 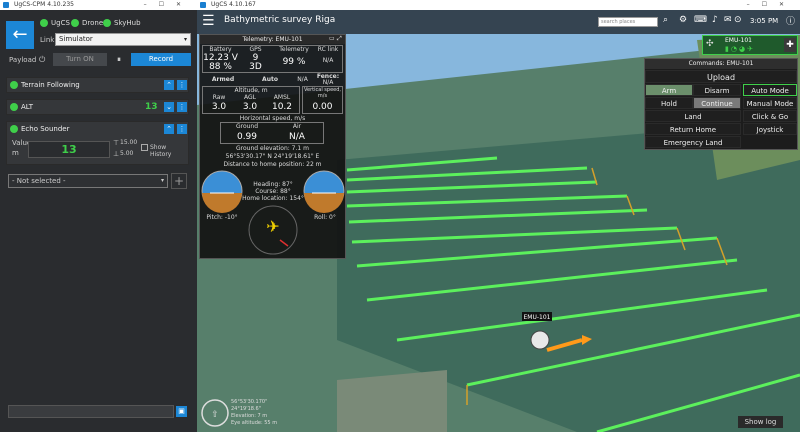 What do you see at coordinates (127, 153) in the screenshot?
I see `range-min: 5.00` at bounding box center [127, 153].